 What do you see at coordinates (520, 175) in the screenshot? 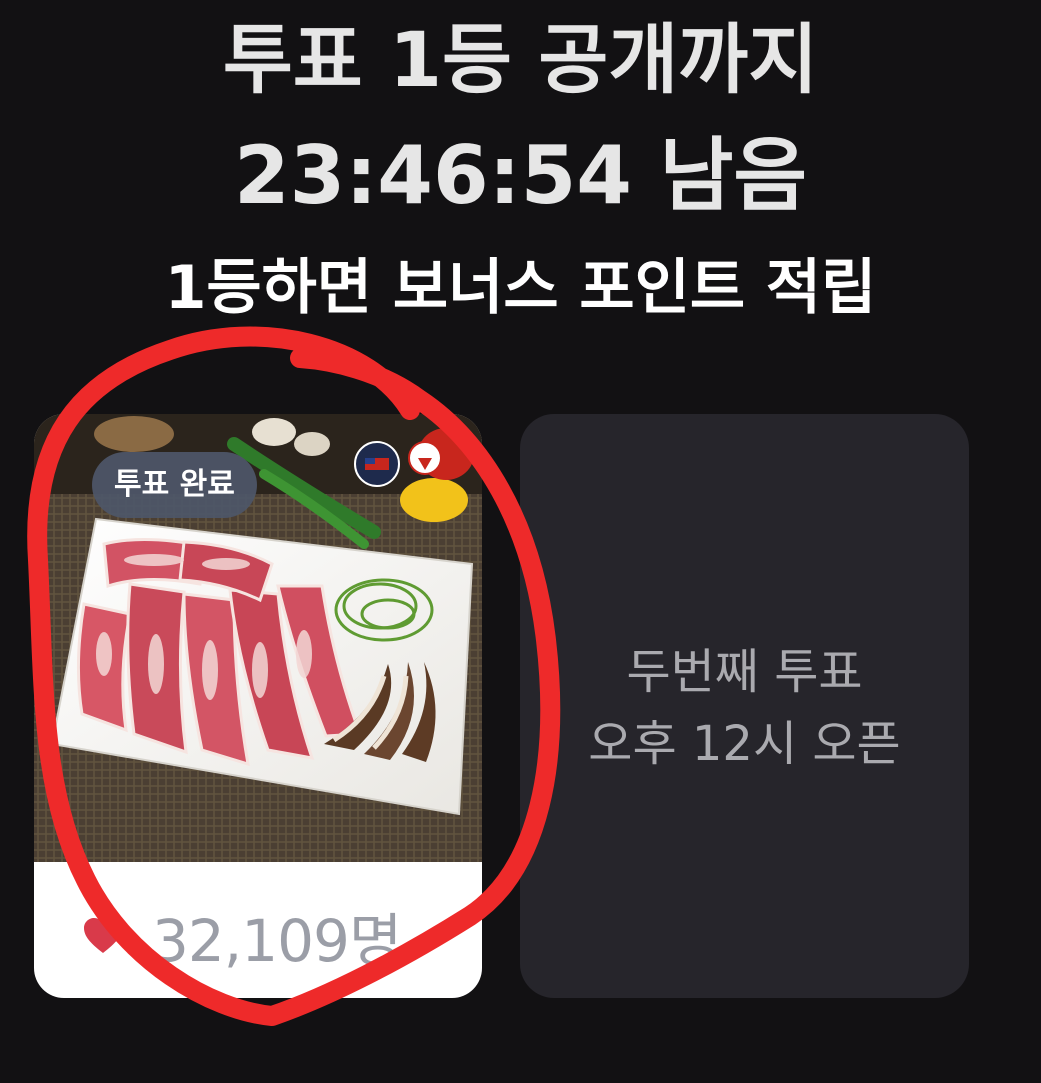
I see `countdown-timer: 23:46:54 남음` at bounding box center [520, 175].